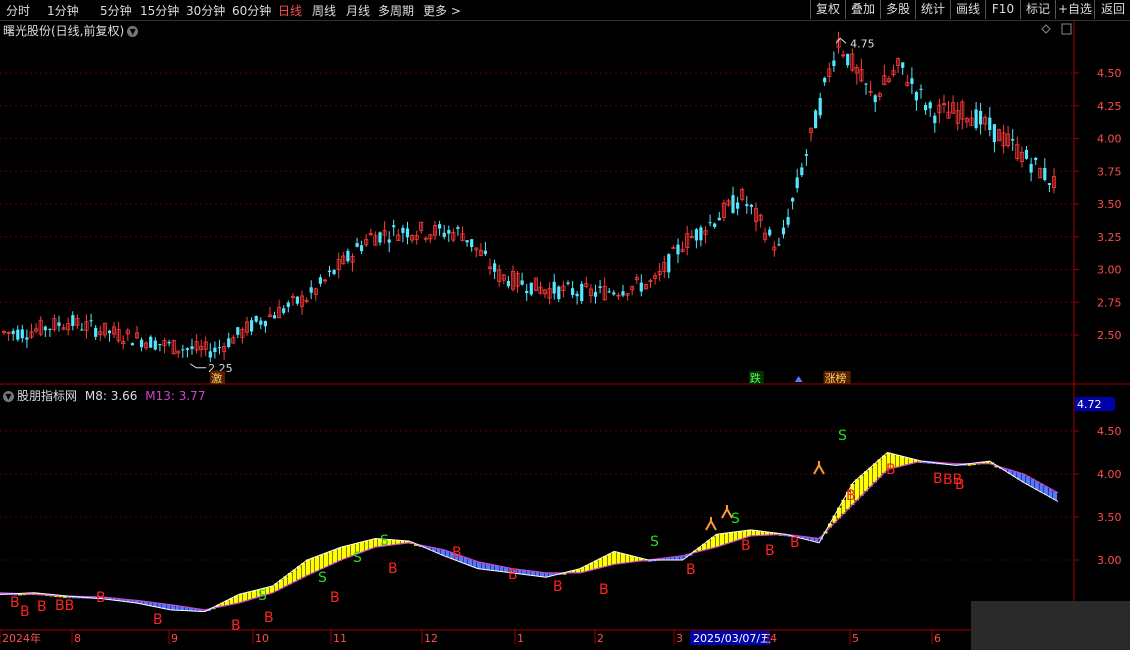  Describe the element at coordinates (1046, 29) in the screenshot. I see `pane-settings-icon` at that location.